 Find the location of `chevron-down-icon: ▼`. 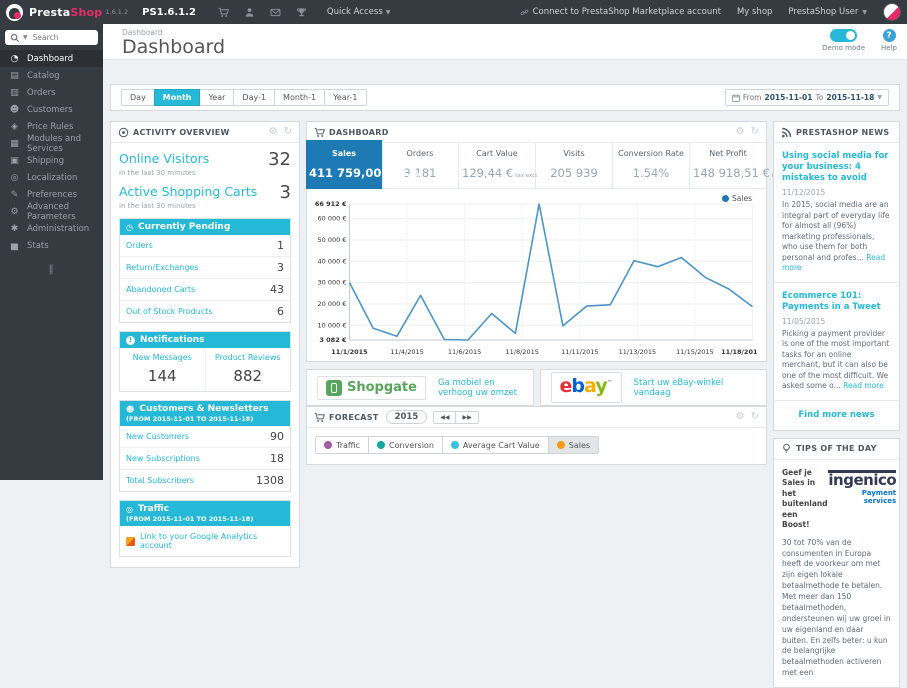

chevron-down-icon: ▼ is located at coordinates (25, 37).